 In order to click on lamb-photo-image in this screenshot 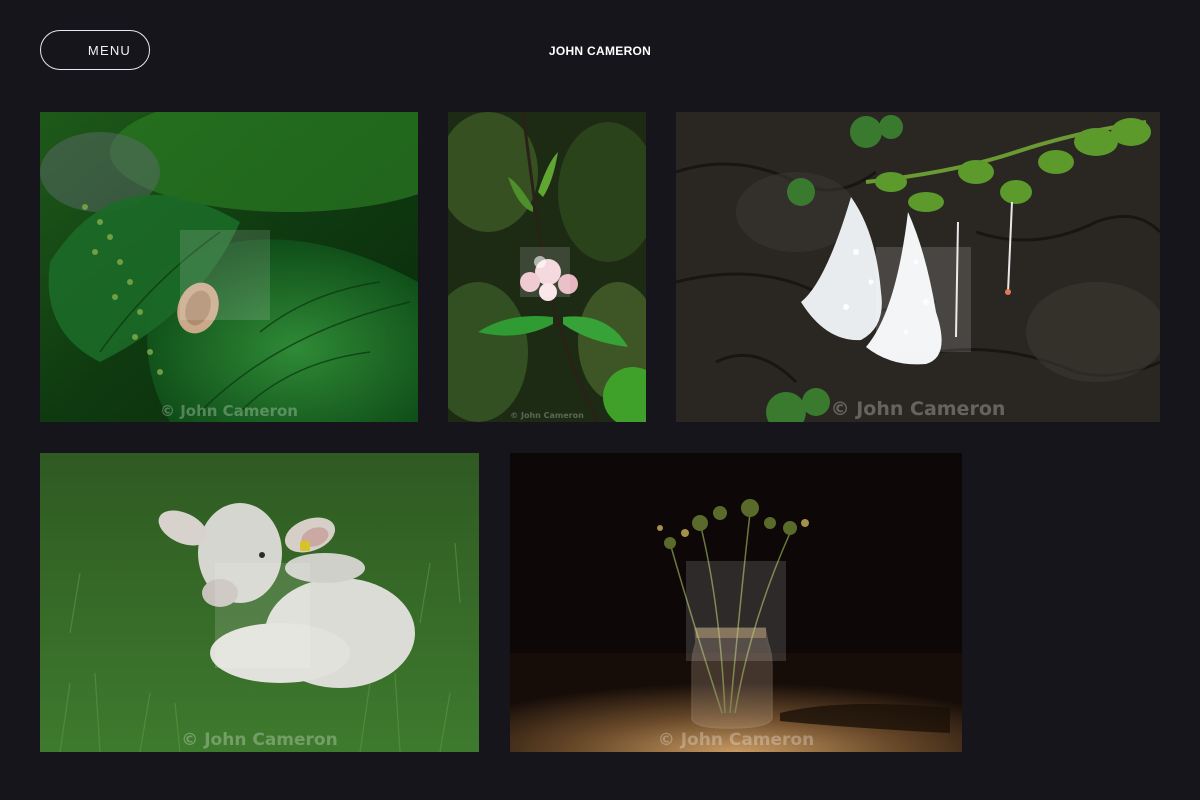, I will do `click(259, 602)`.